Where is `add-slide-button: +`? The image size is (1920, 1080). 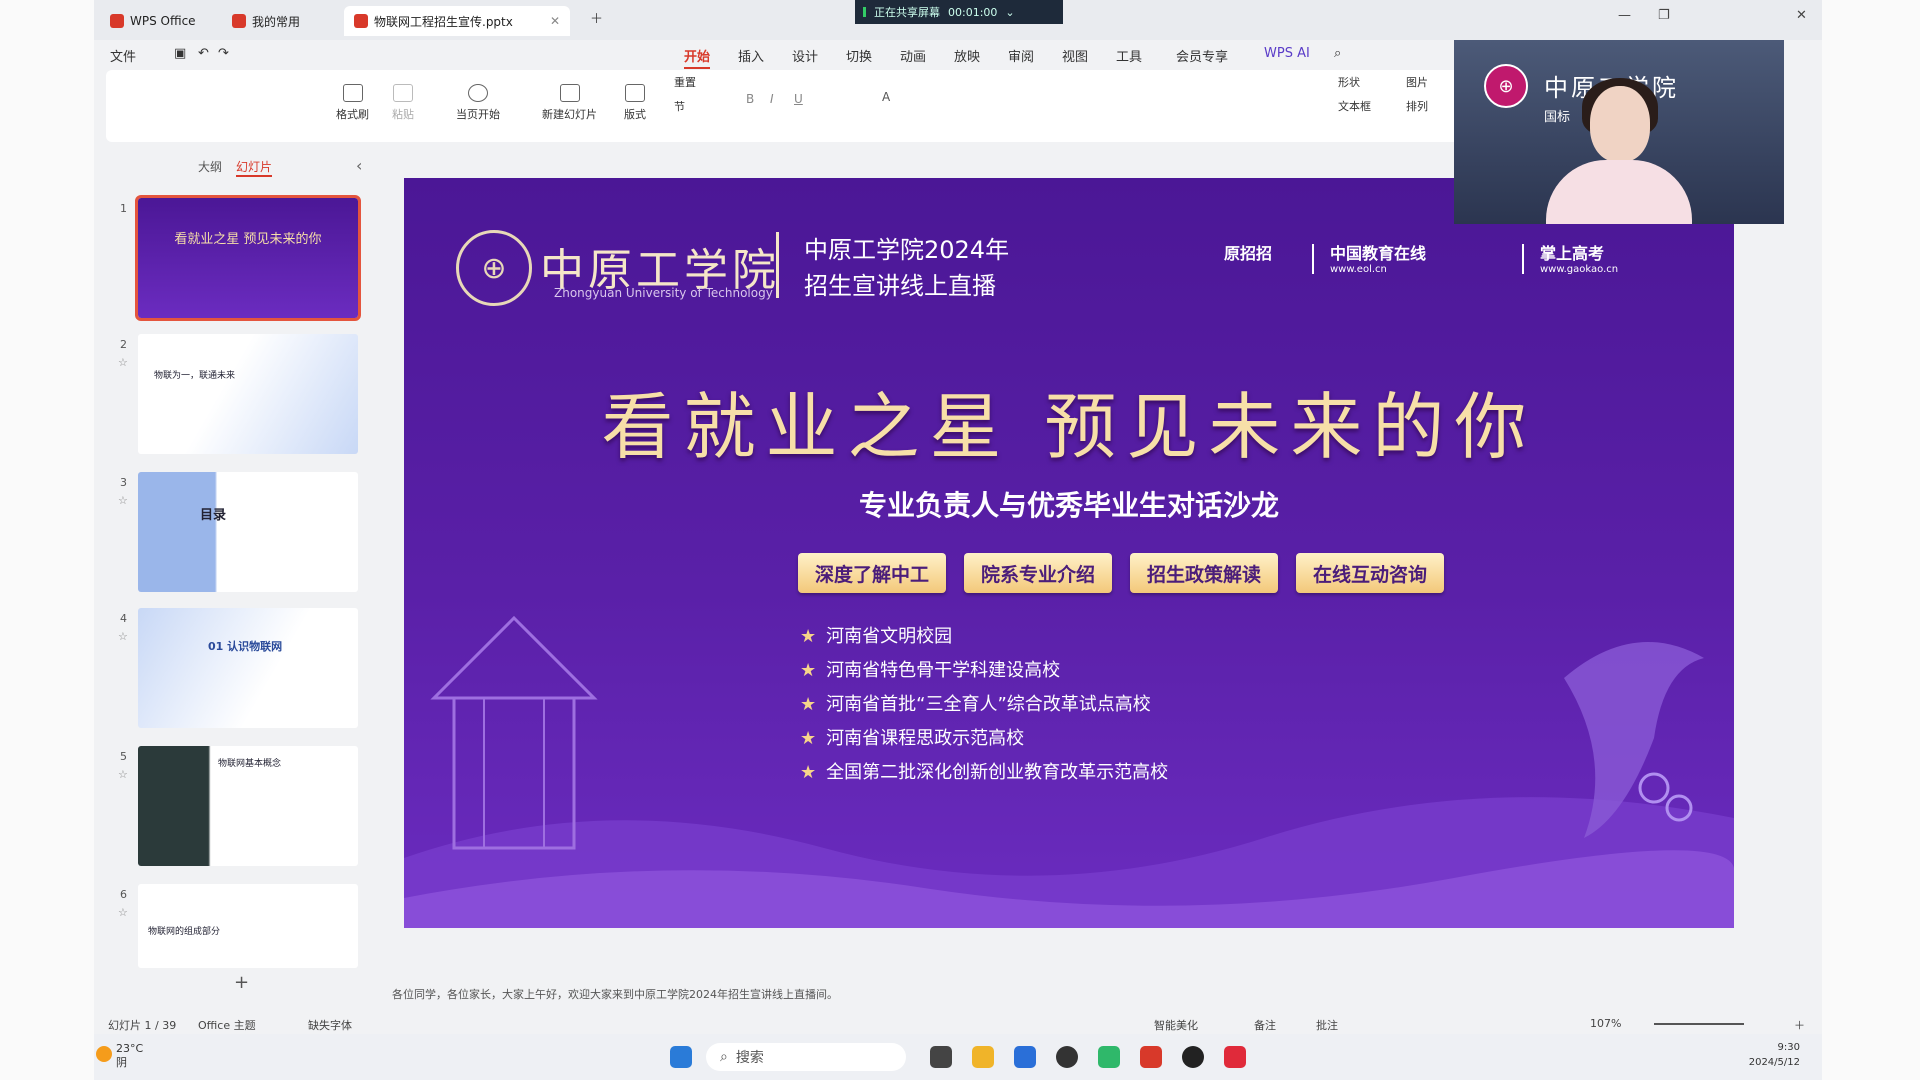
add-slide-button: + is located at coordinates (241, 982).